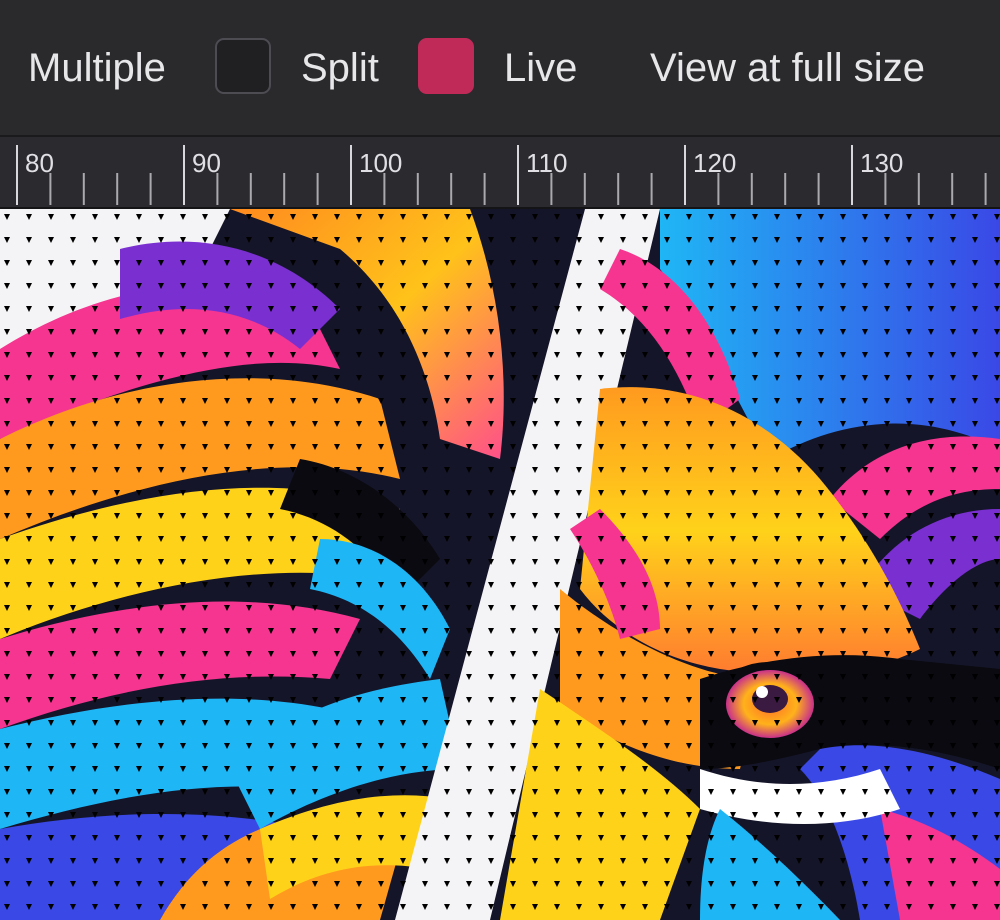  I want to click on ruler-tick-label: 80, so click(39, 163).